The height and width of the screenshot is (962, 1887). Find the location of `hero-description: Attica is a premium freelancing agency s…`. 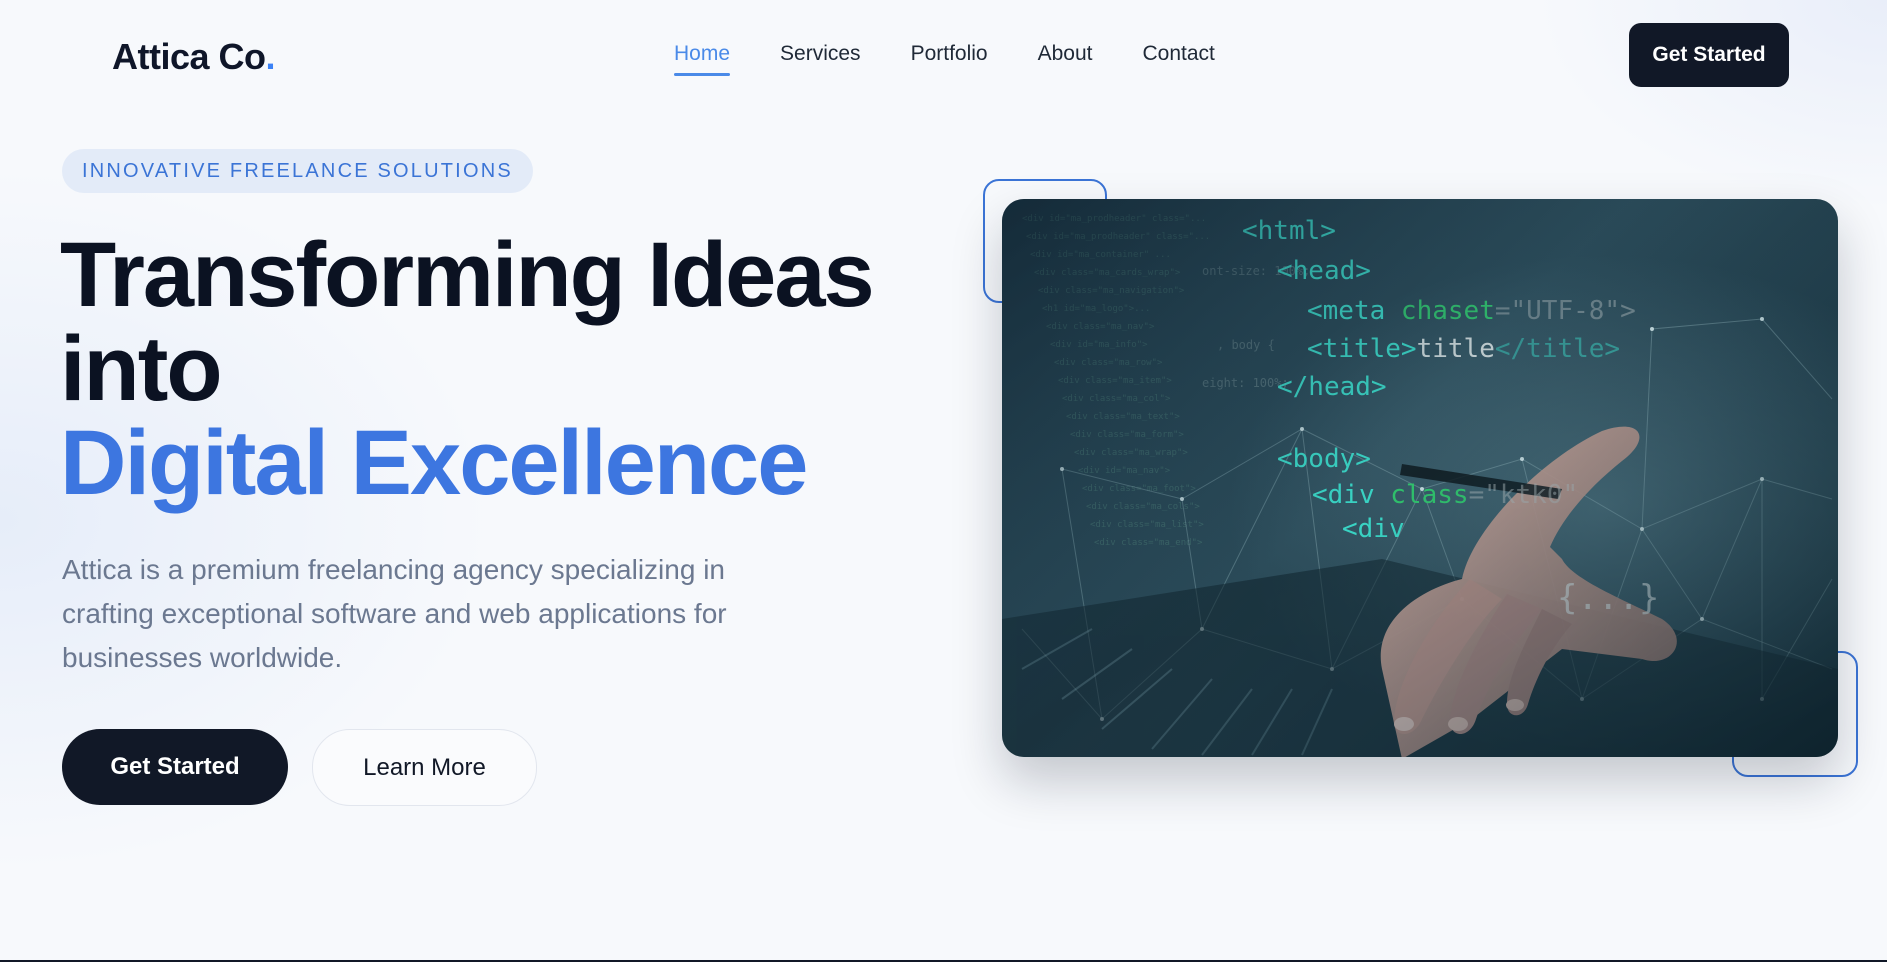

hero-description: Attica is a premium freelancing agency s… is located at coordinates (394, 613).